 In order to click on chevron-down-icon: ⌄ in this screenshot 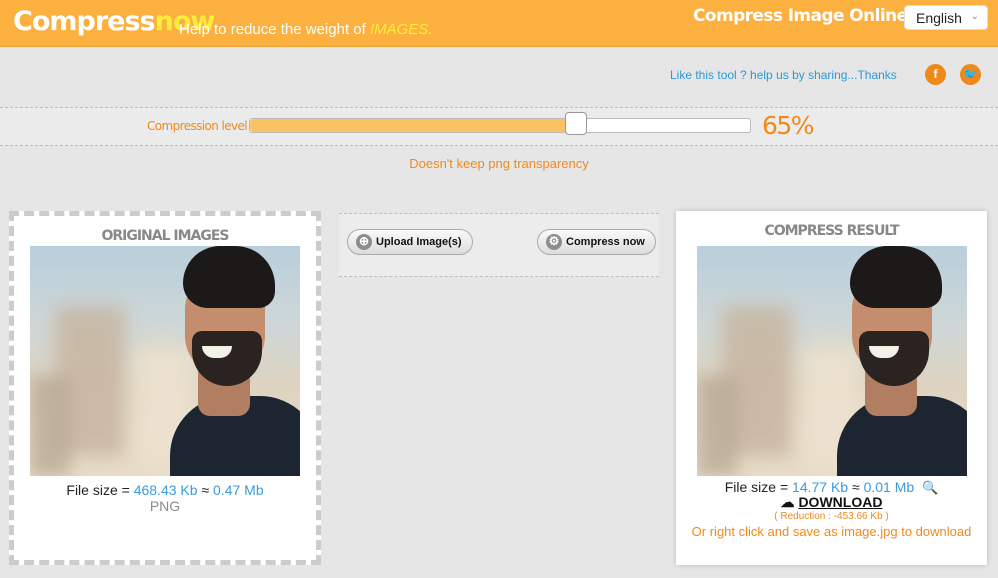, I will do `click(974, 16)`.